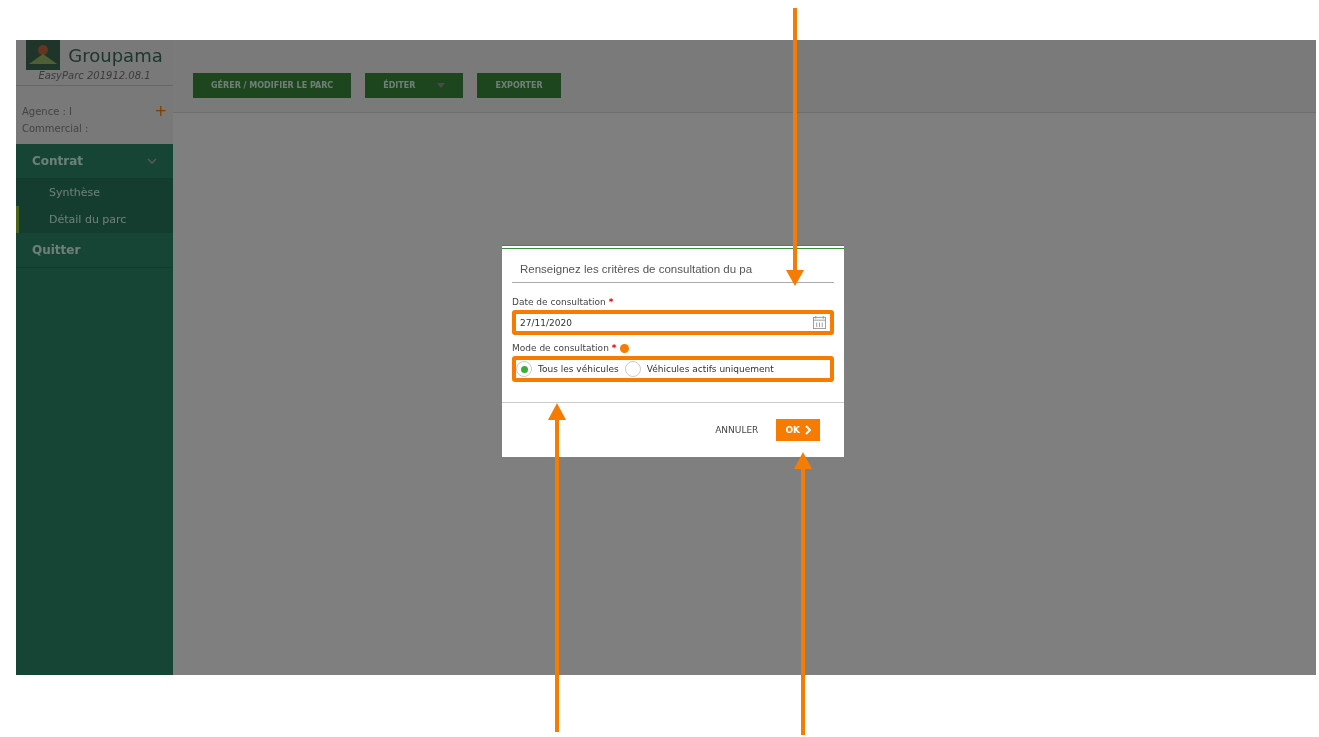 The width and height of the screenshot is (1319, 737). I want to click on submenu-item: Synthèse, so click(94, 192).